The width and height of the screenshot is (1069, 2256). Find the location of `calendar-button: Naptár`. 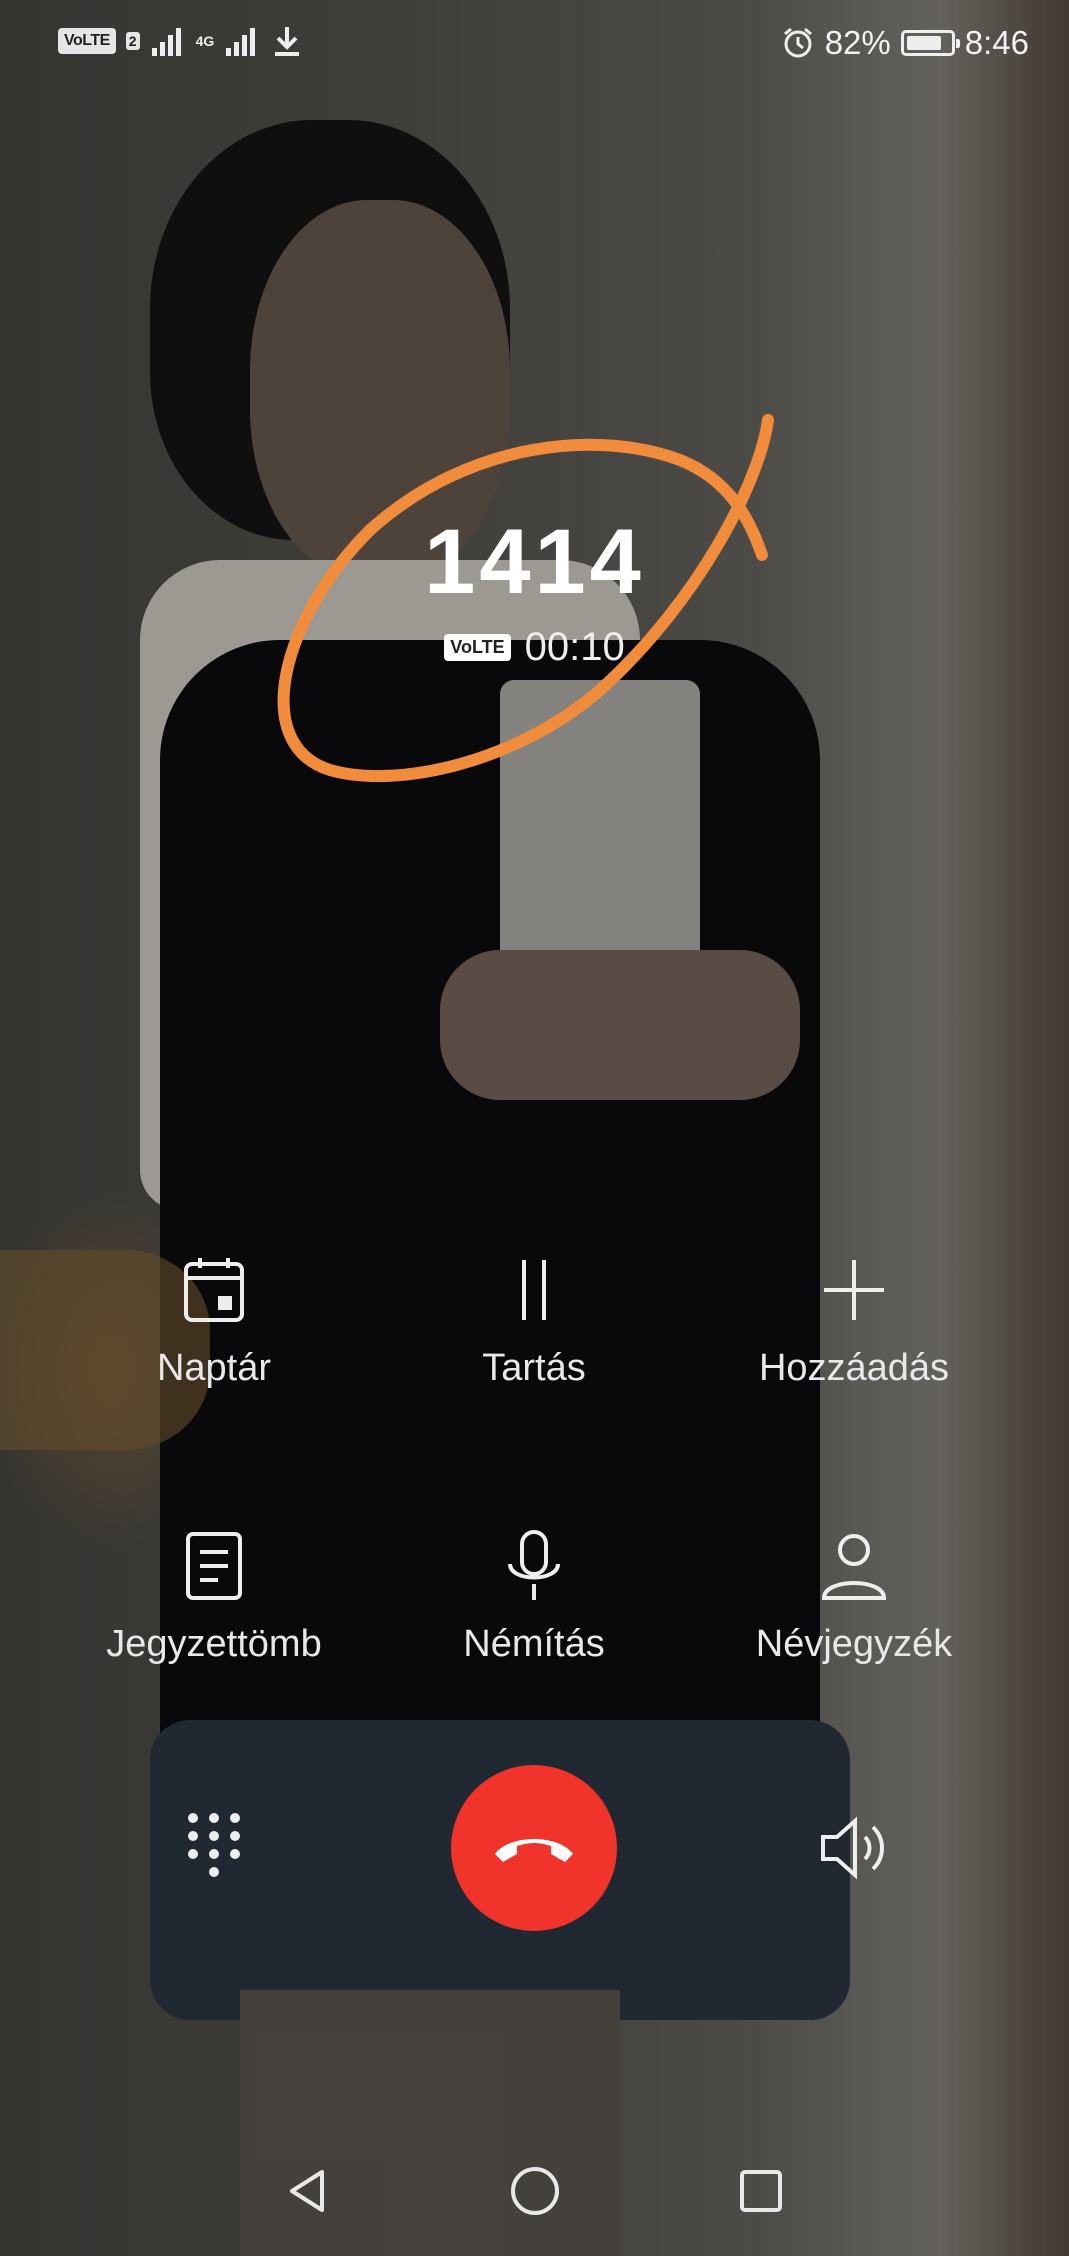

calendar-button: Naptár is located at coordinates (214, 1320).